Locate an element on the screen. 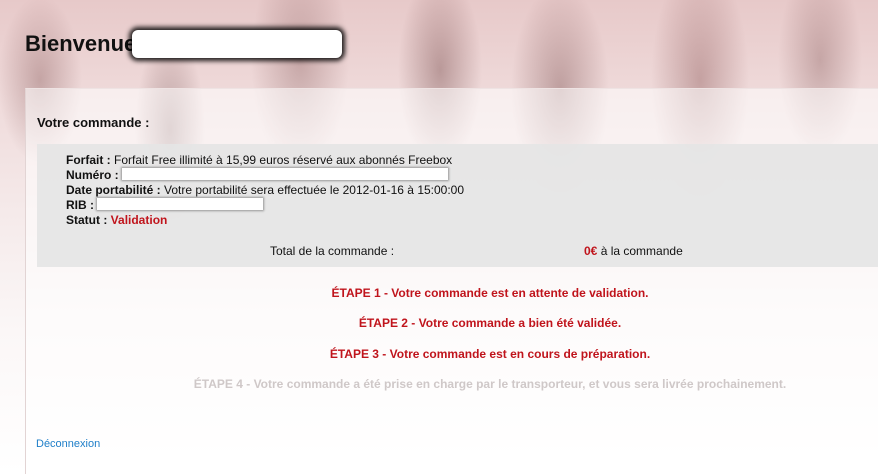  date-label: Date portabilité : is located at coordinates (113, 190).